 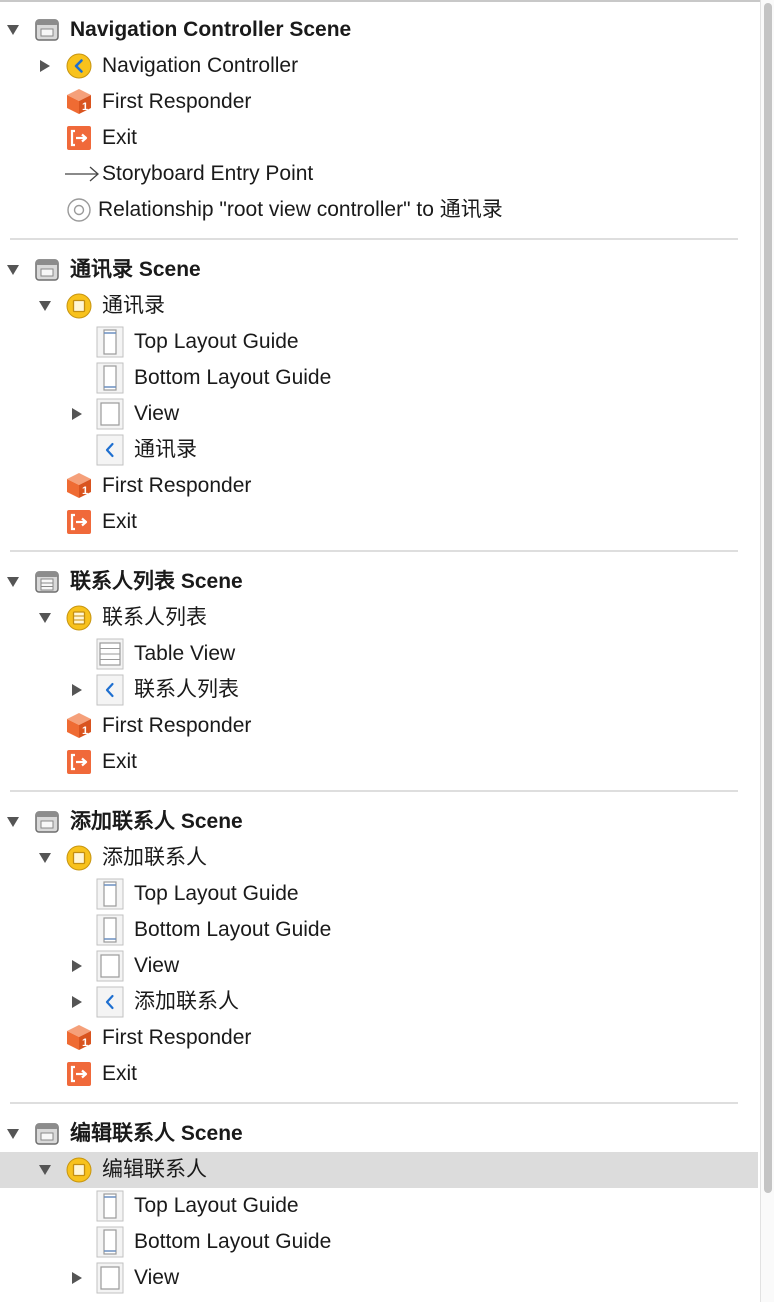 I want to click on outline-row-item-17: 联系人列表, so click(x=379, y=618).